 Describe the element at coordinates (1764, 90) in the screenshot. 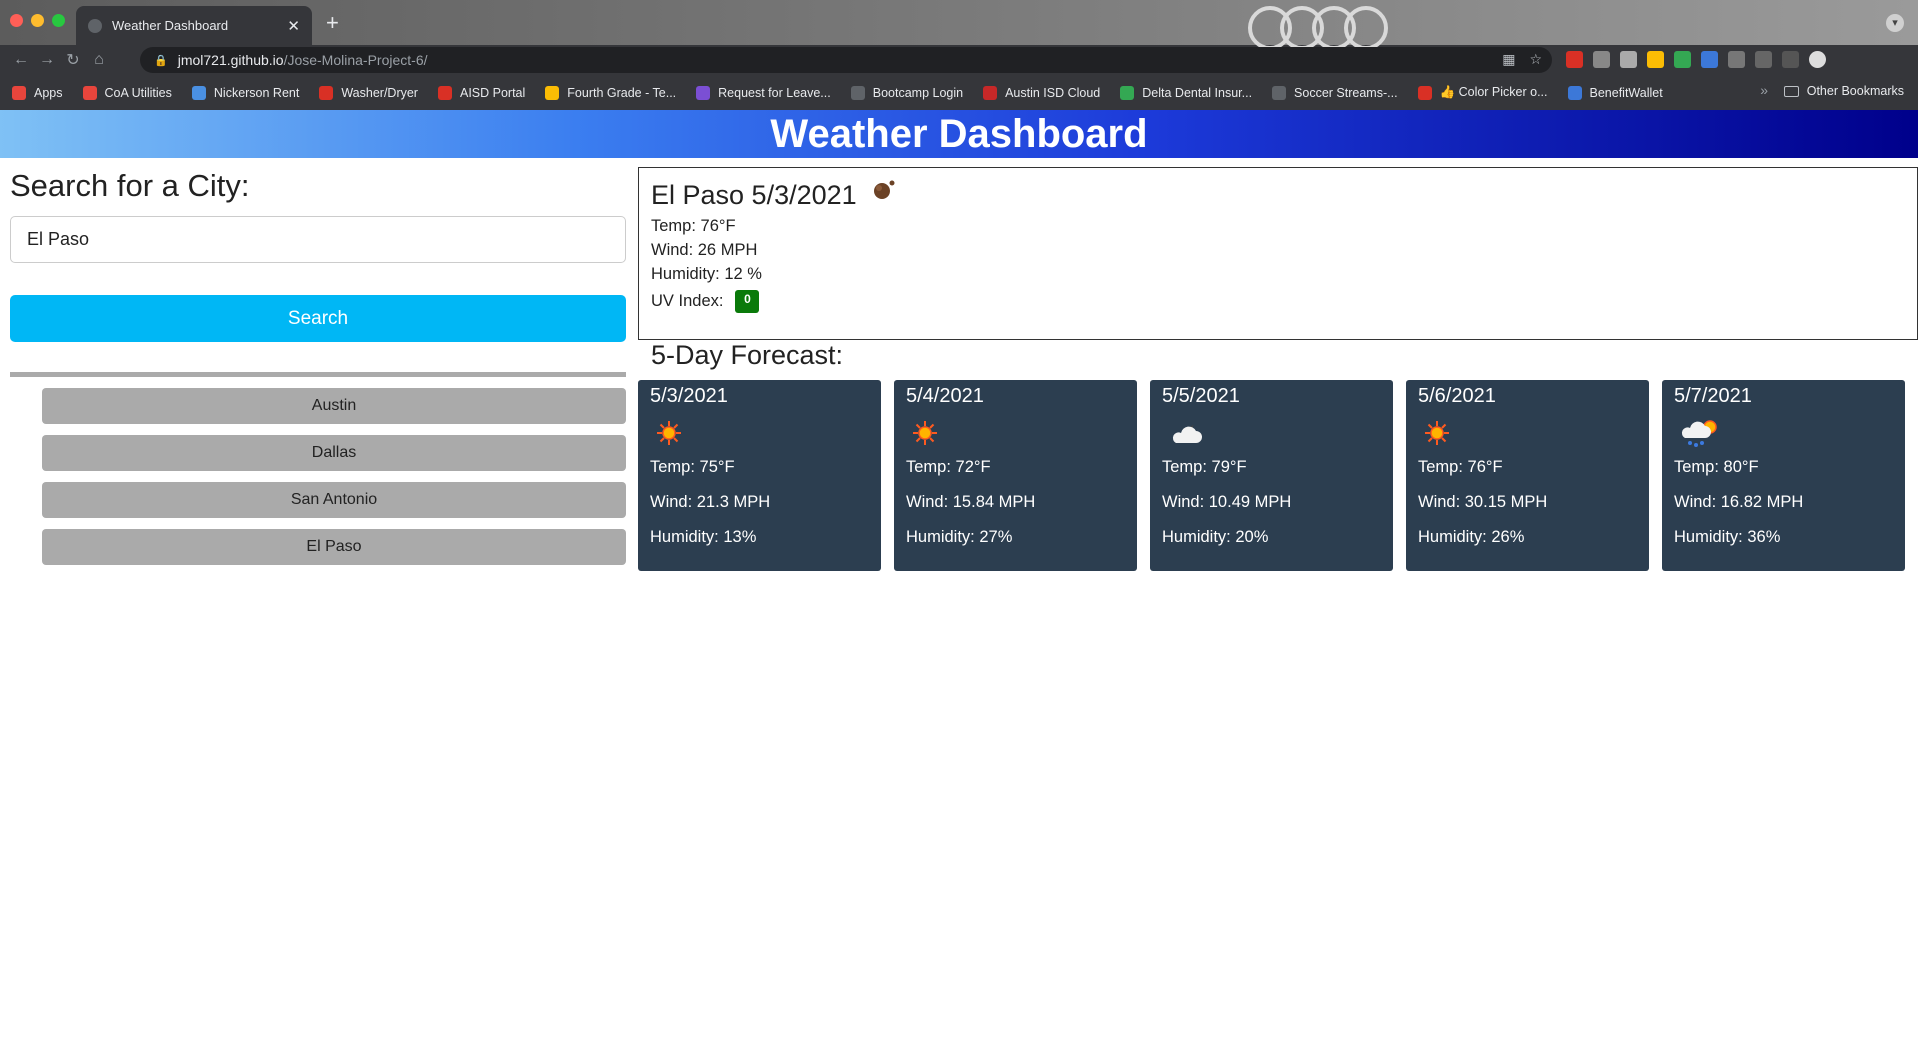

I see `more-bookmarks-chevron-icon: »` at that location.